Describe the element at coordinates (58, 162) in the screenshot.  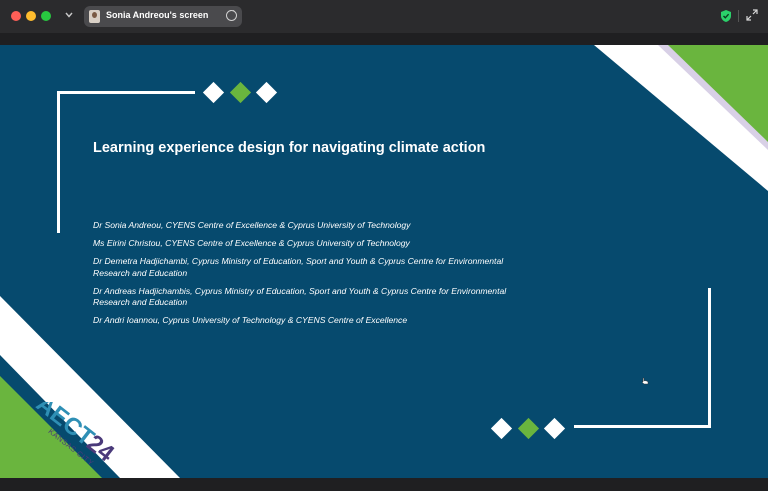
I see `frame-line-left` at that location.